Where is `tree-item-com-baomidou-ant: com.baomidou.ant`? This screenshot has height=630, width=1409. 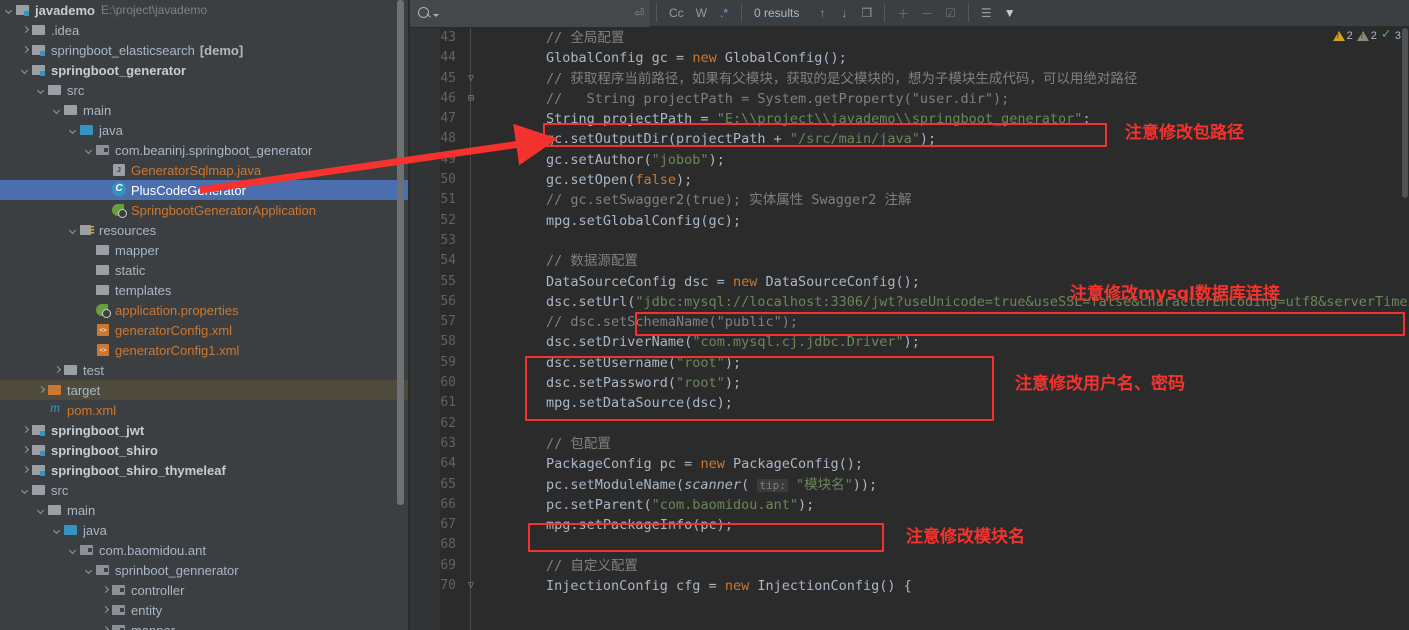 tree-item-com-baomidou-ant: com.baomidou.ant is located at coordinates (205, 550).